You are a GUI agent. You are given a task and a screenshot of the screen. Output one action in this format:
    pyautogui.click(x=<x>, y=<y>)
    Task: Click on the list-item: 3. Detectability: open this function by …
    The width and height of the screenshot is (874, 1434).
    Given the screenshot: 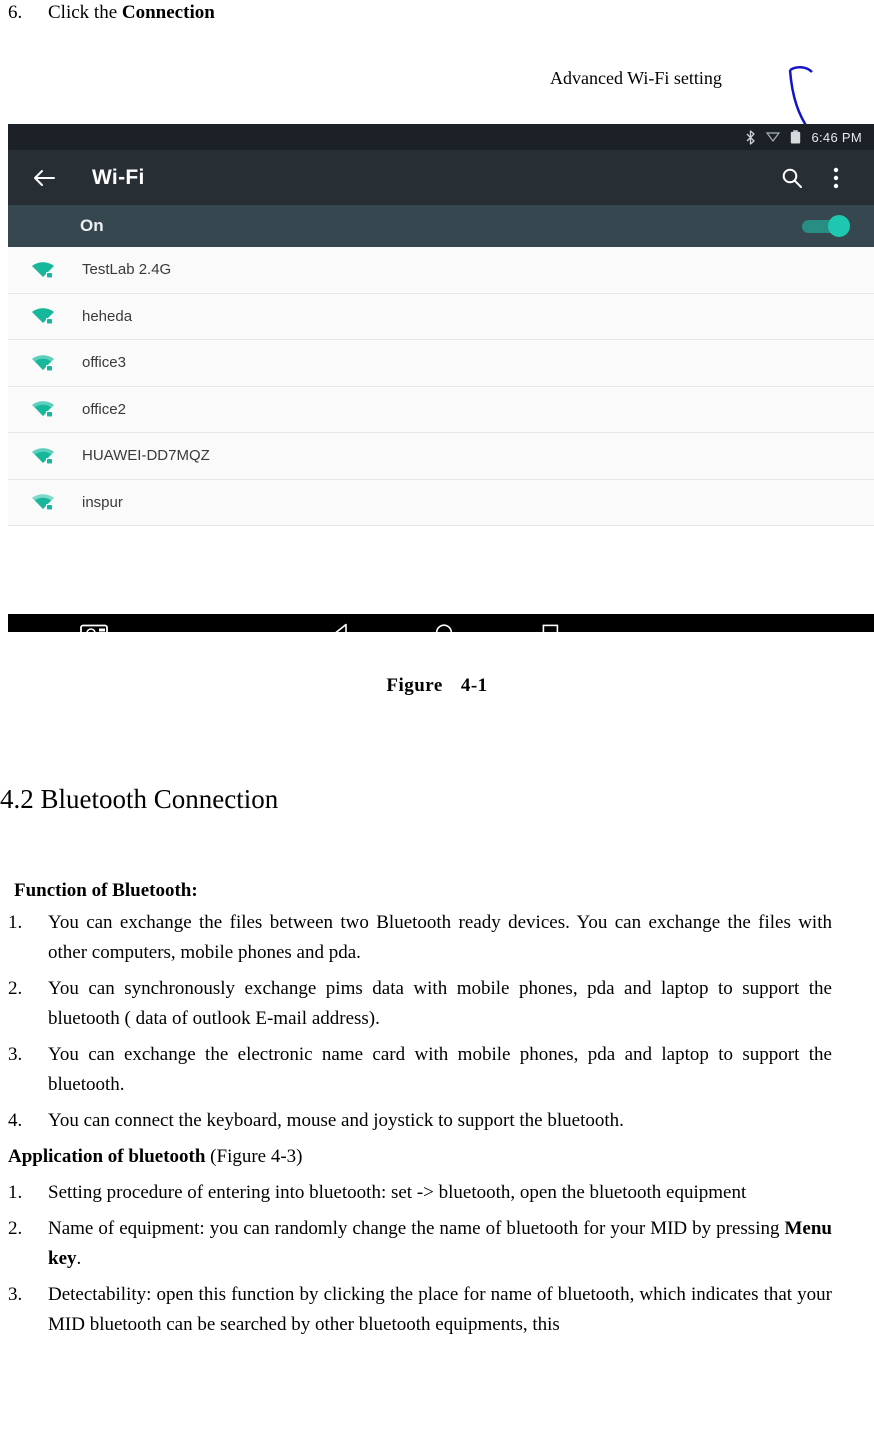 What is the action you would take?
    pyautogui.click(x=437, y=1310)
    